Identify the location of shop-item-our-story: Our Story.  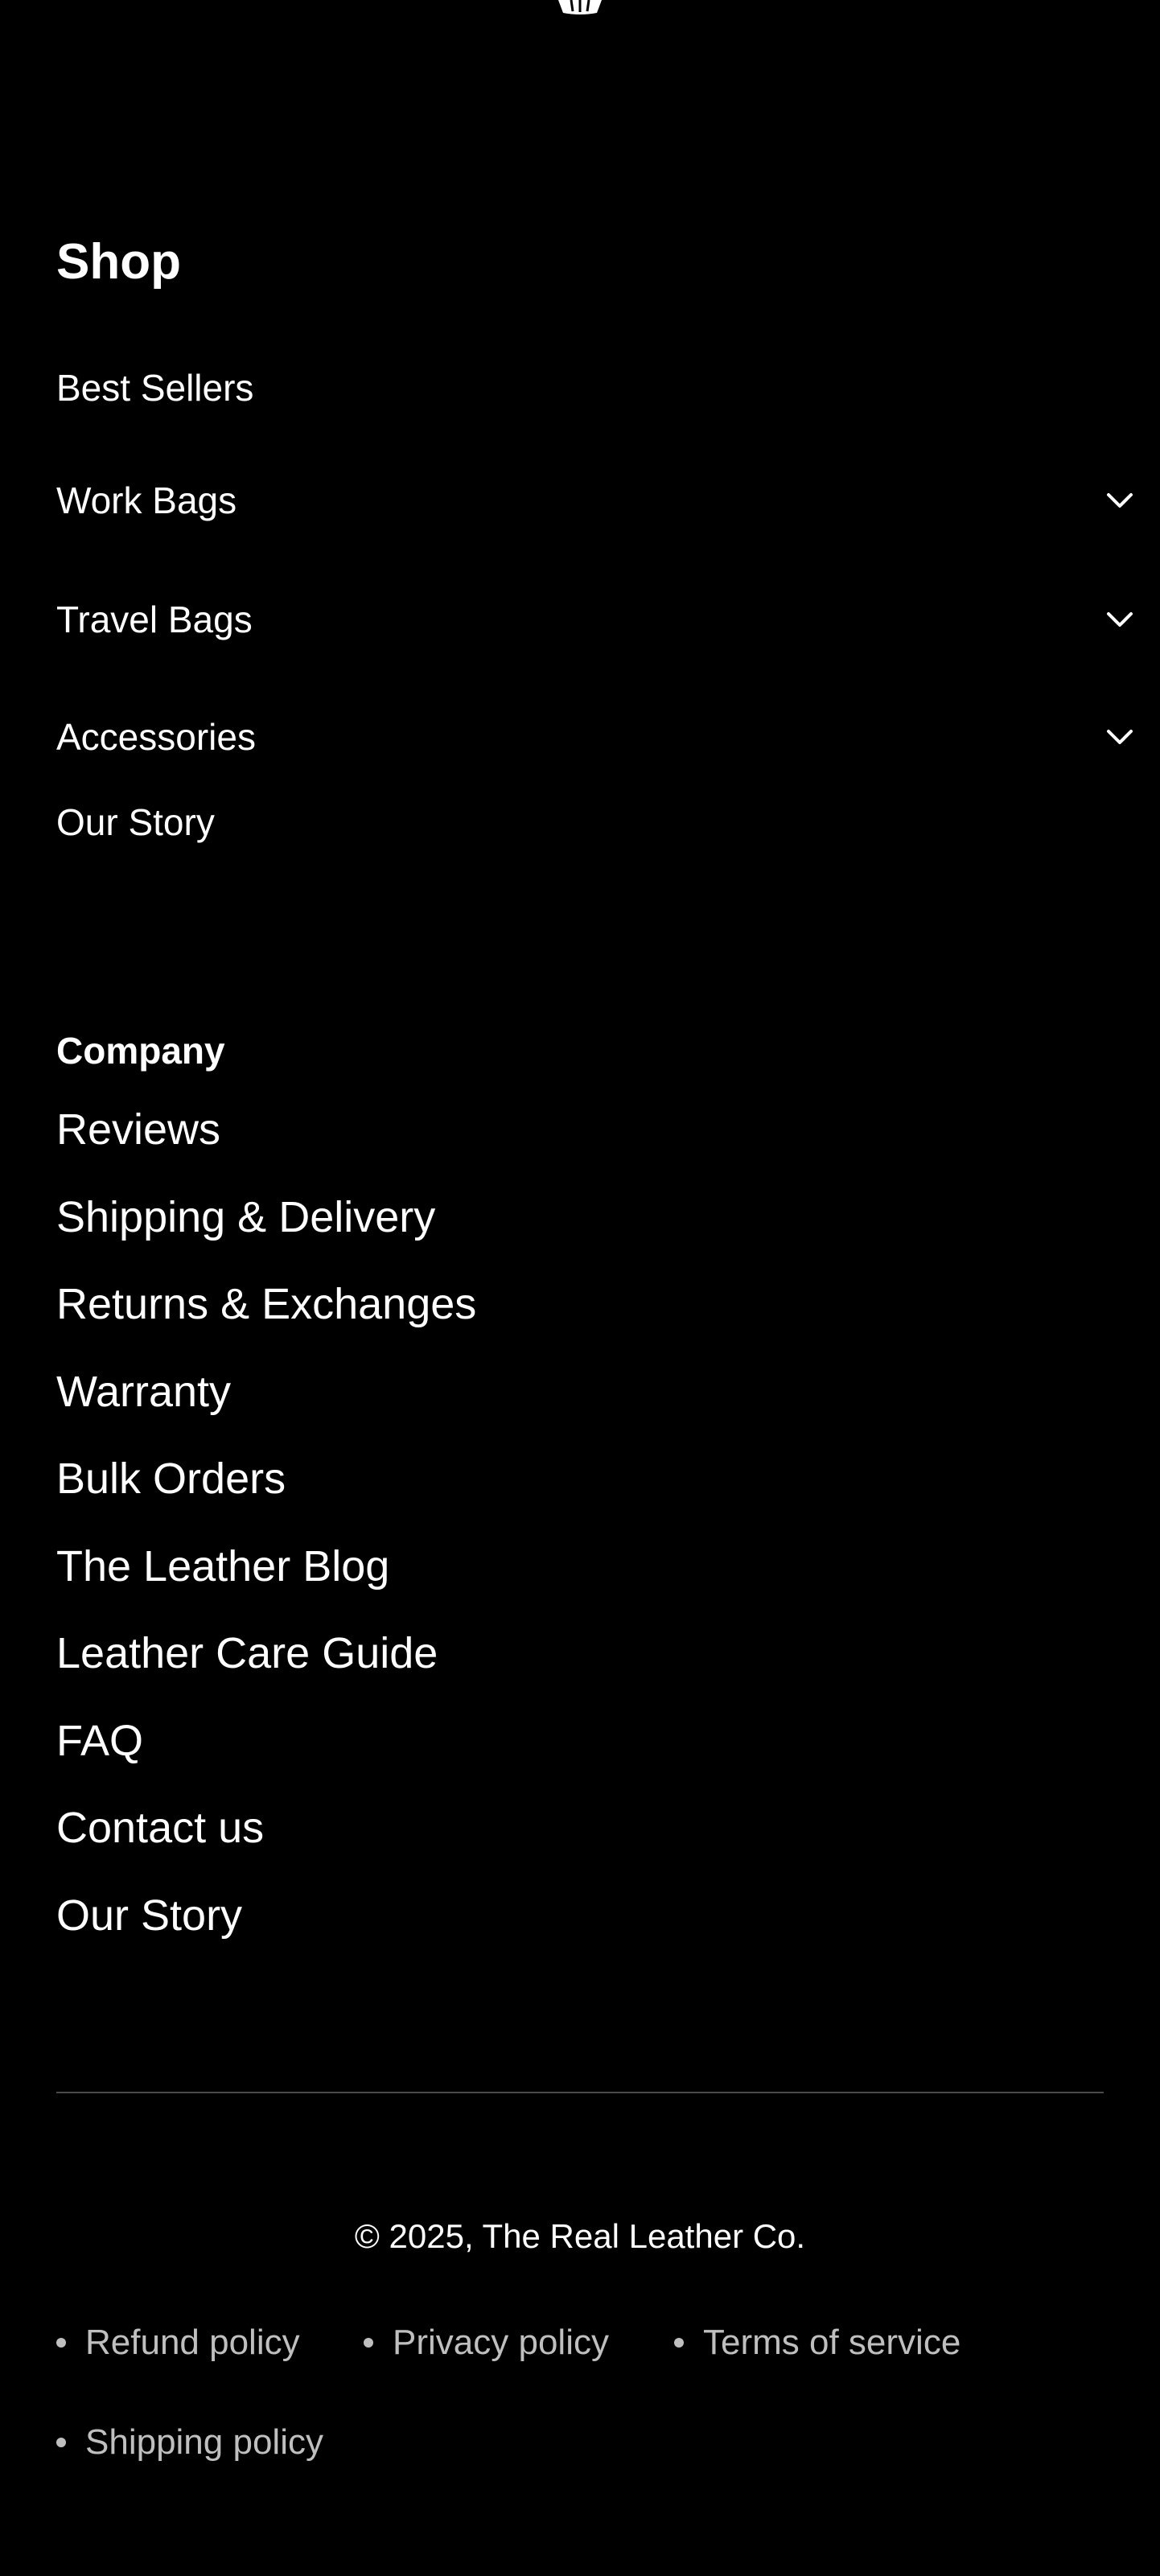
(596, 822).